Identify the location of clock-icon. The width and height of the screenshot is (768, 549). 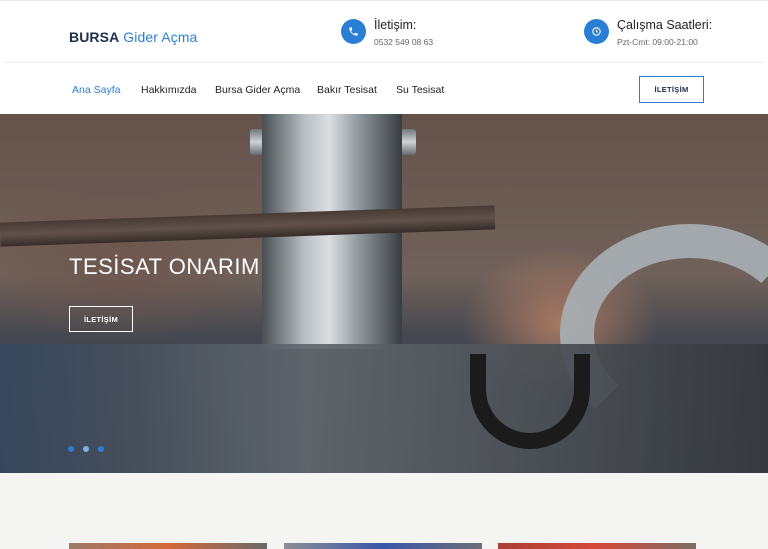
(596, 31).